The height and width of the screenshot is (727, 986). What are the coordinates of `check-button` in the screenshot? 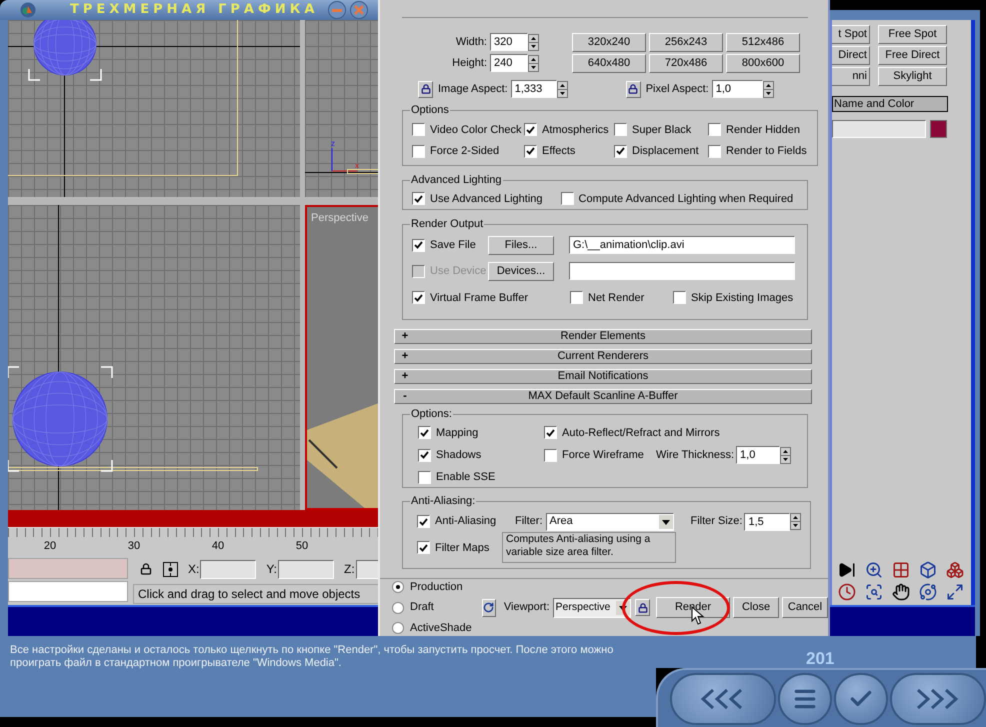 It's located at (861, 698).